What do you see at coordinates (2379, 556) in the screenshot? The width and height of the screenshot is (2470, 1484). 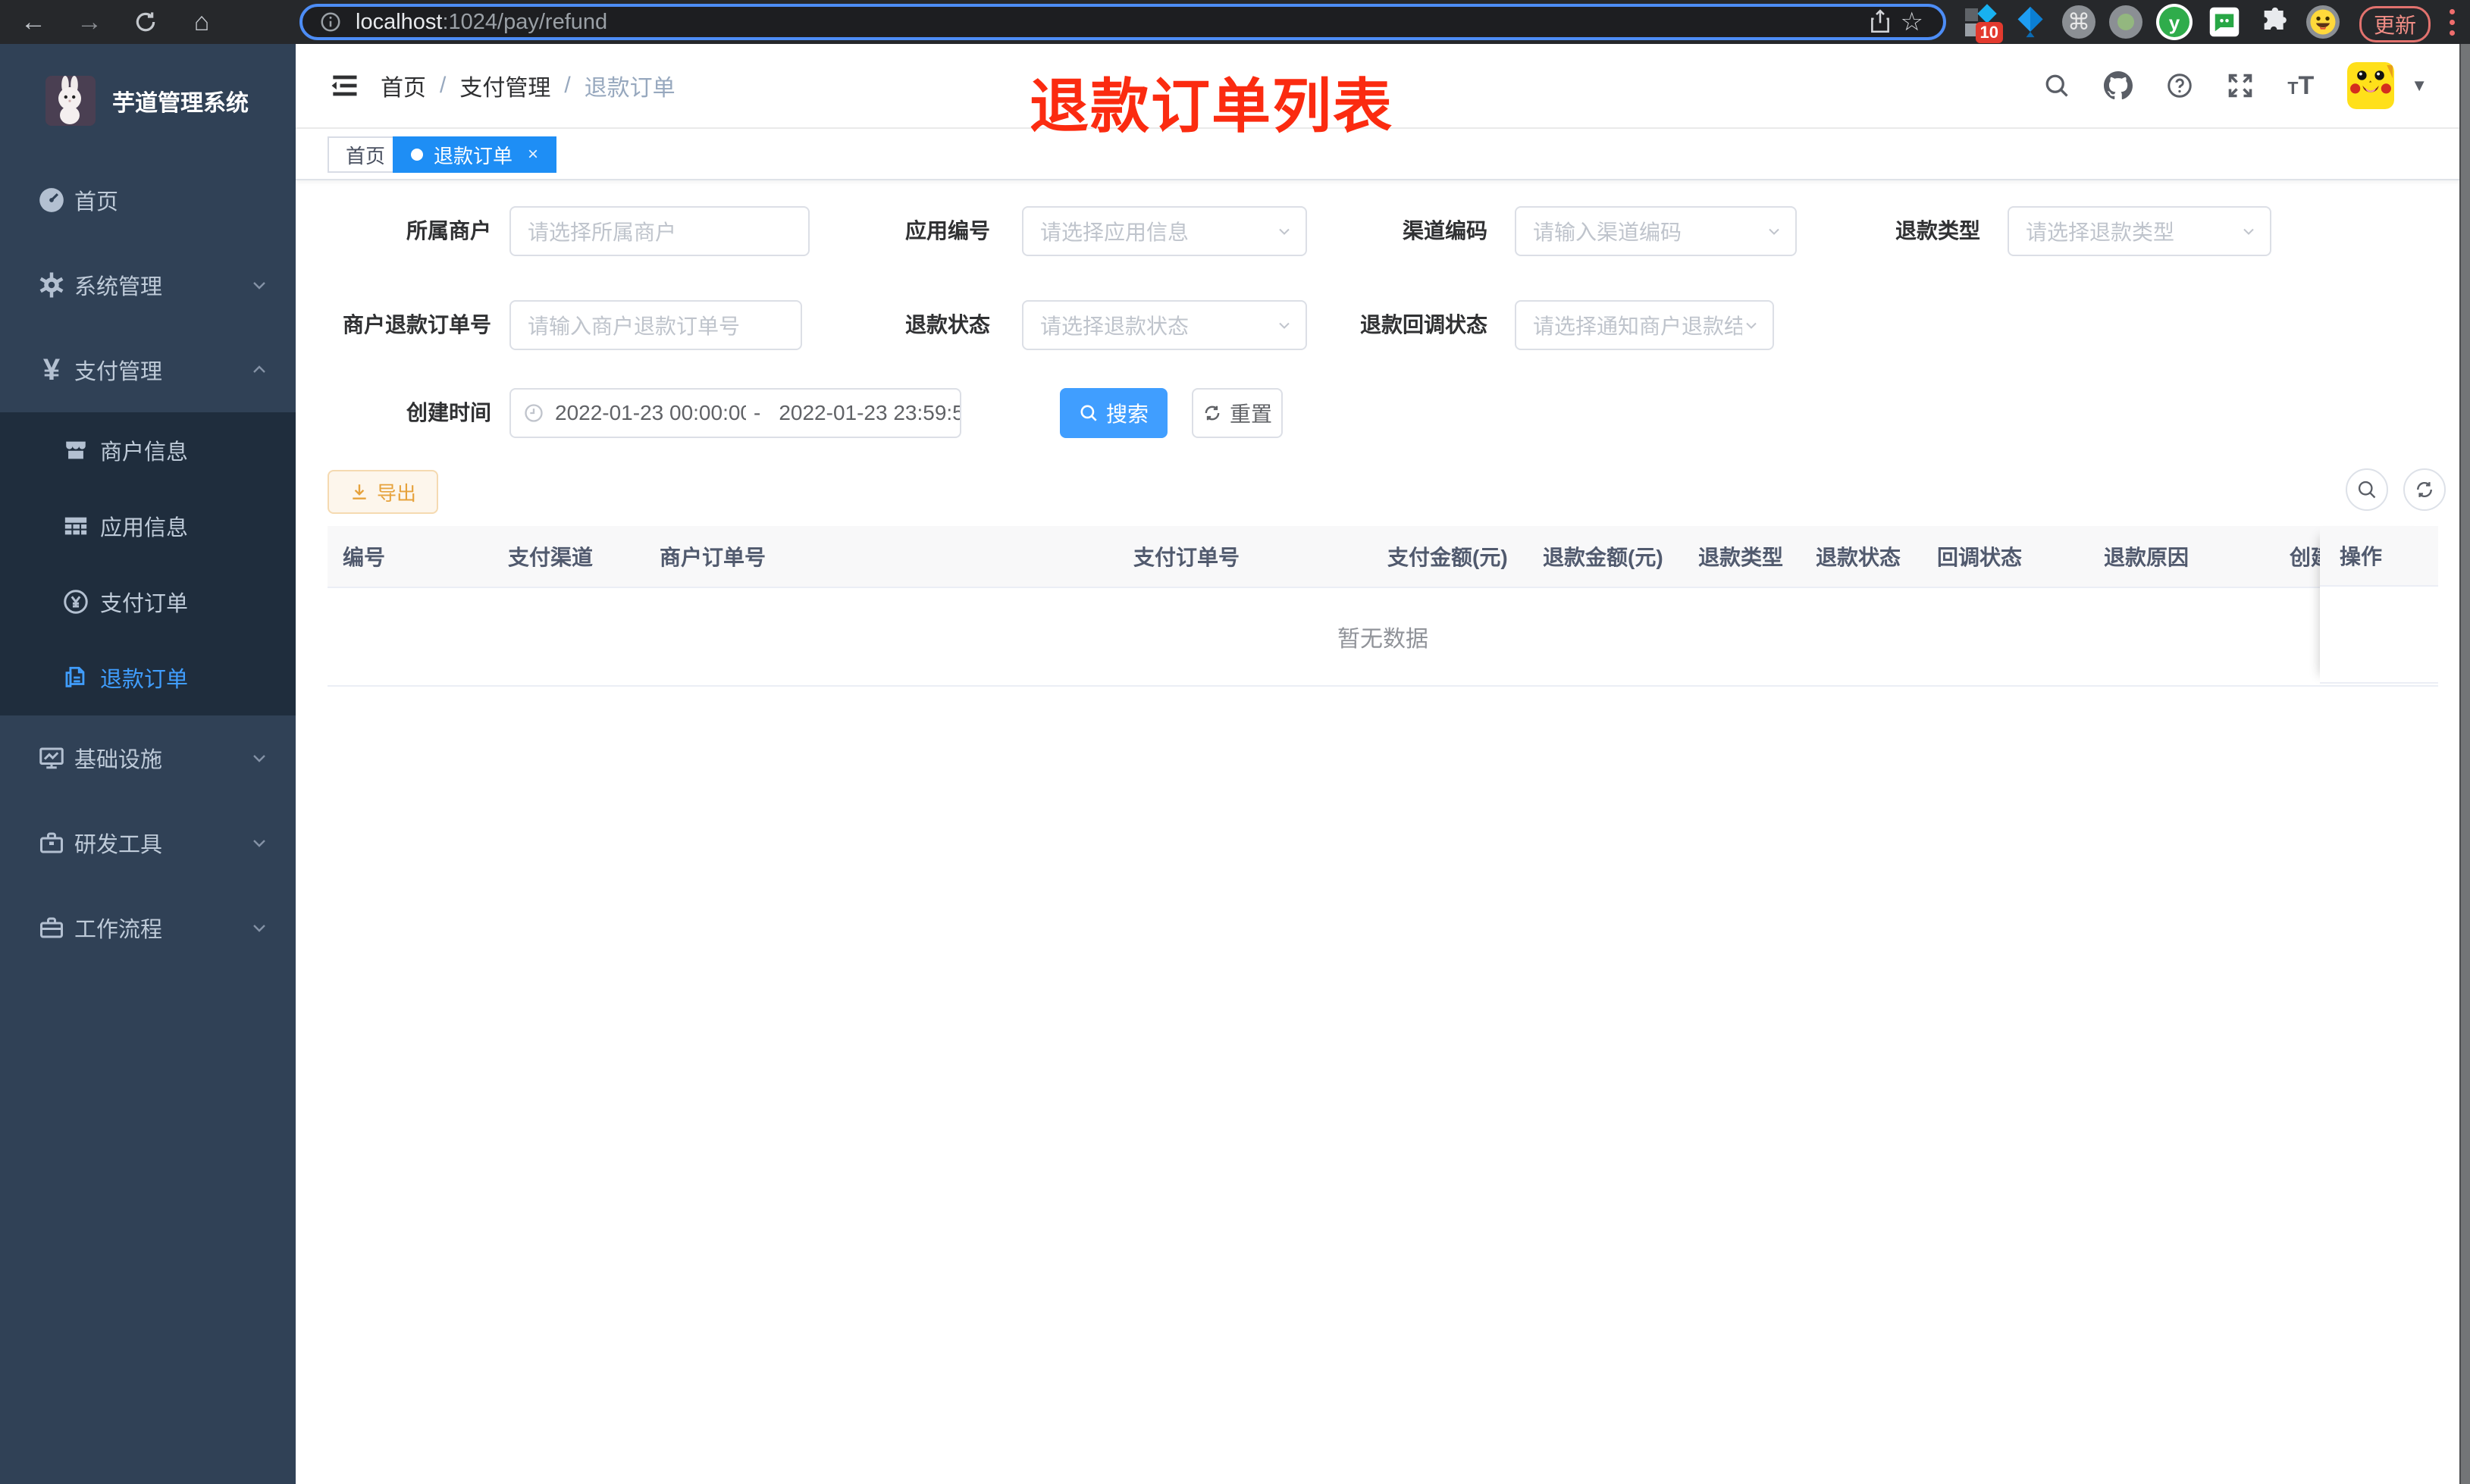 I see `col-operation: 操作` at bounding box center [2379, 556].